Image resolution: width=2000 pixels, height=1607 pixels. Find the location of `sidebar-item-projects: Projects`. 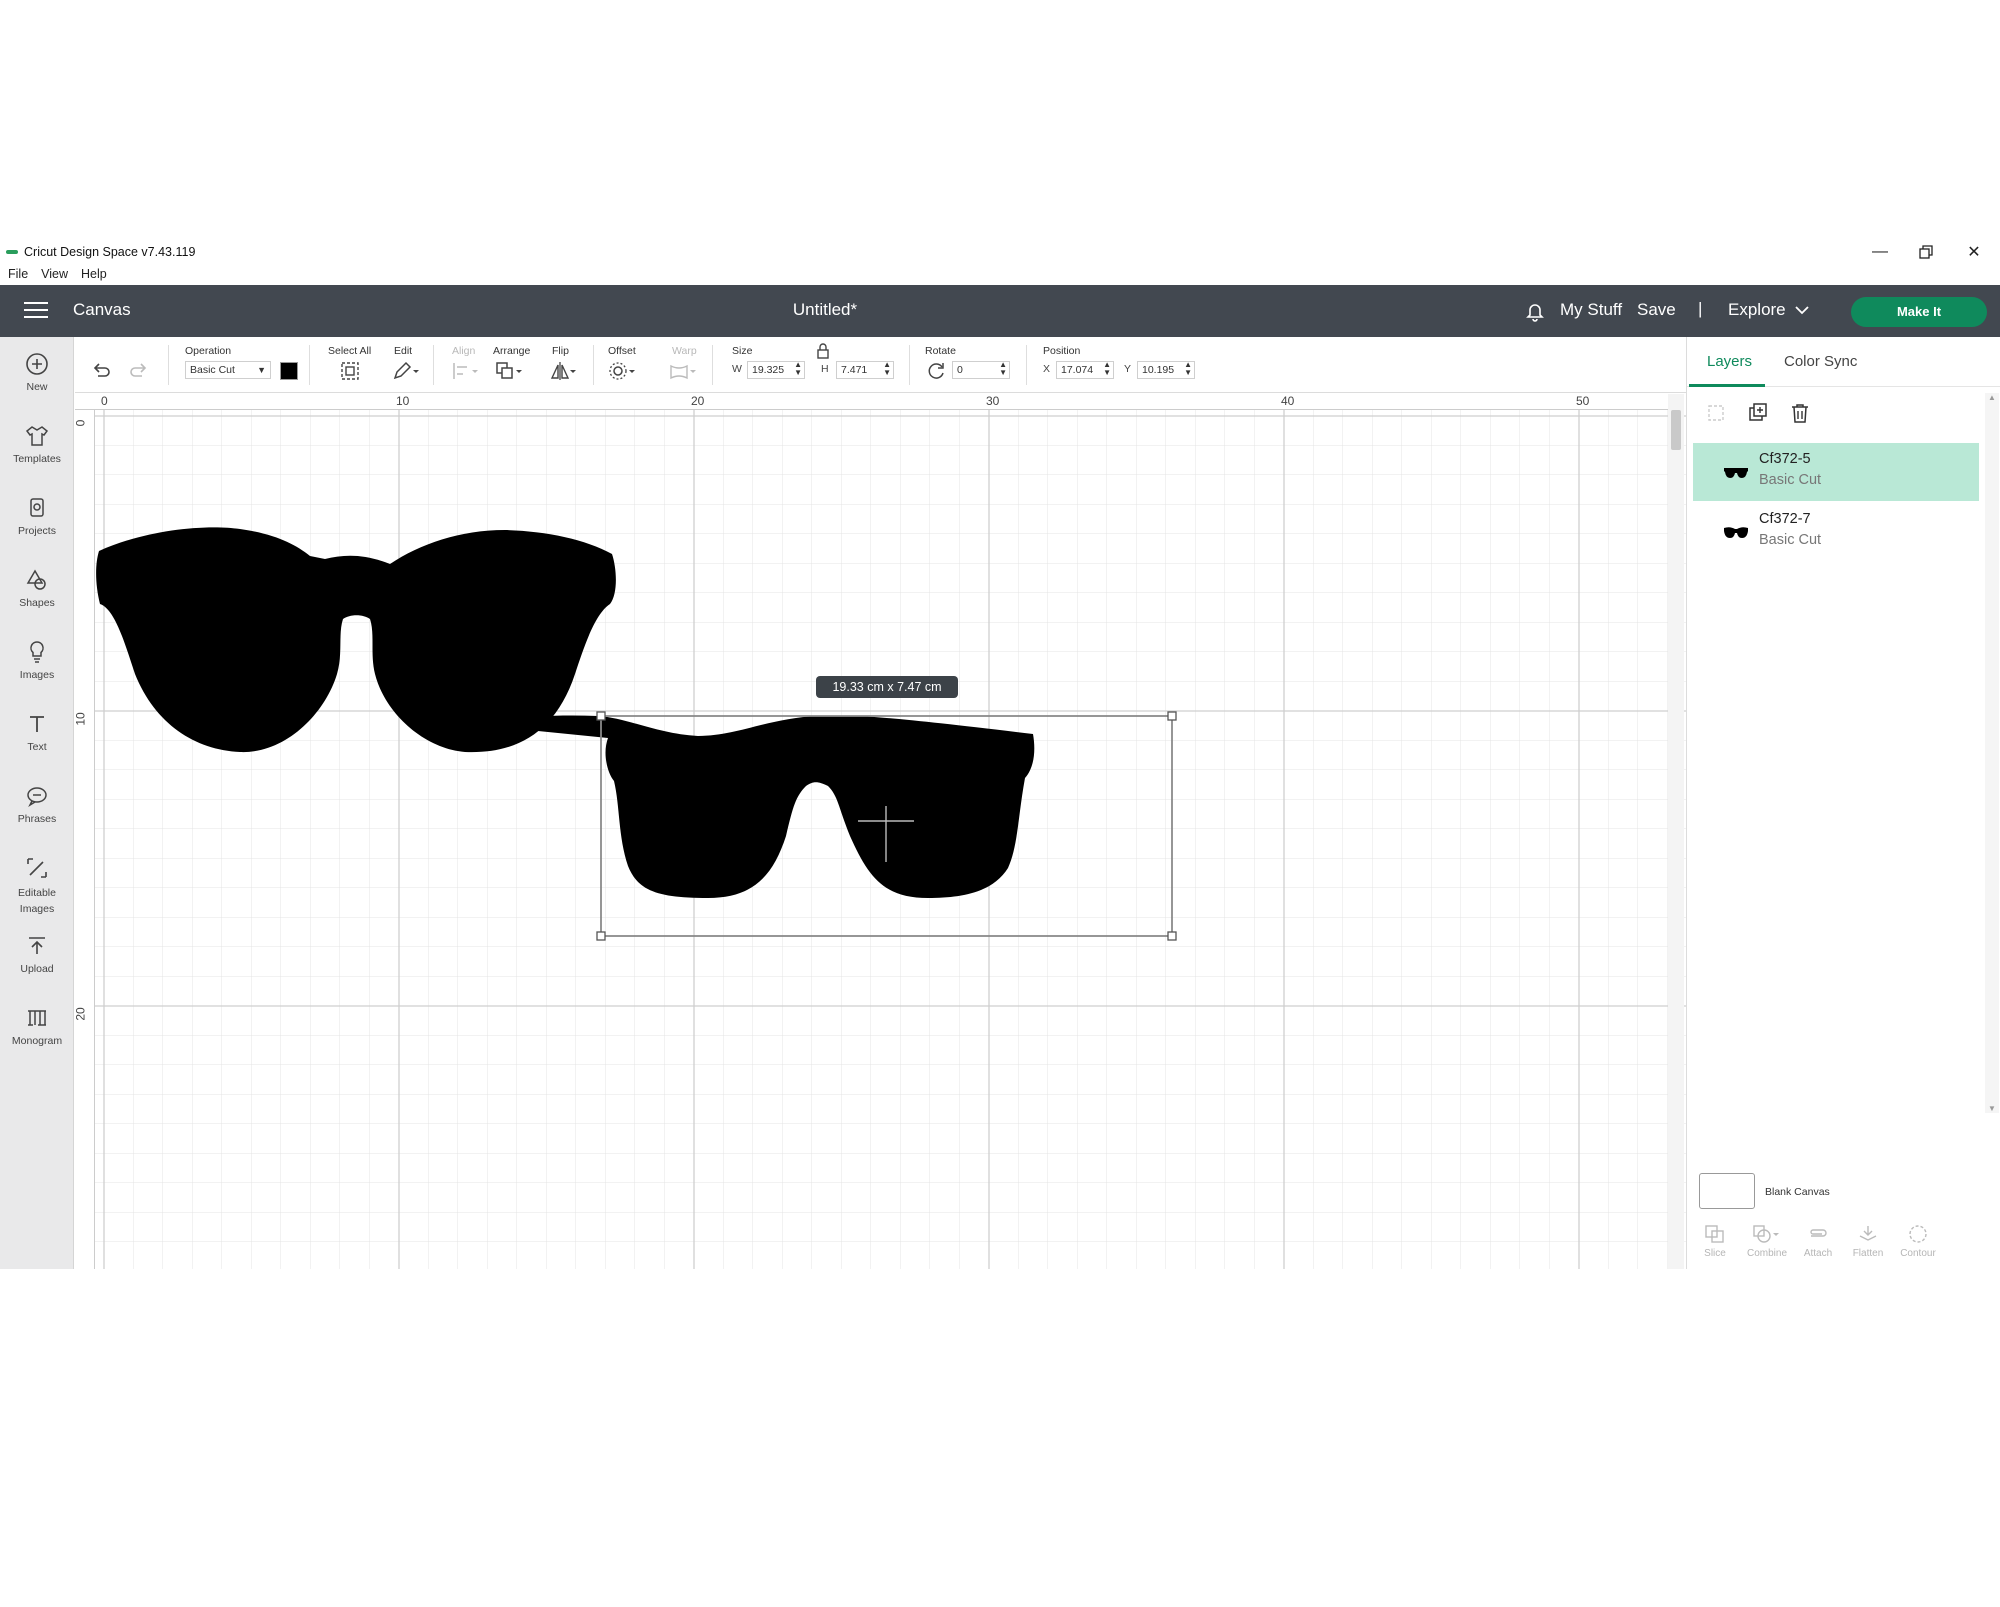

sidebar-item-projects: Projects is located at coordinates (37, 516).